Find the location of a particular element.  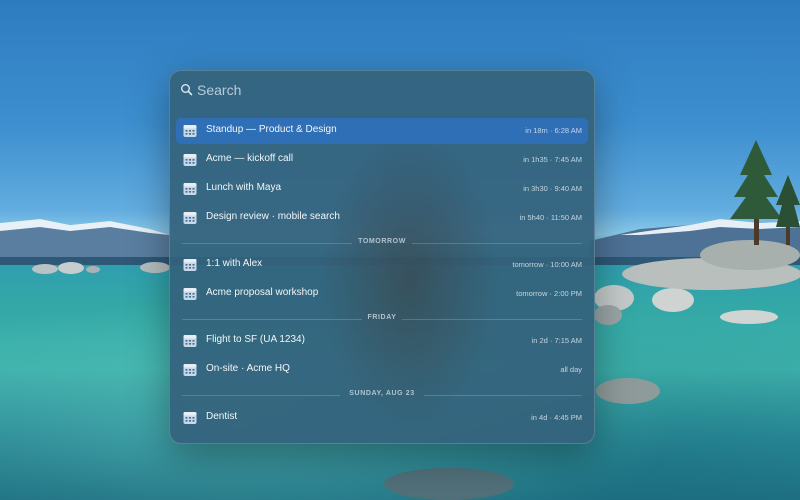

result-row: On-site · Acme HQ all day is located at coordinates (382, 370).